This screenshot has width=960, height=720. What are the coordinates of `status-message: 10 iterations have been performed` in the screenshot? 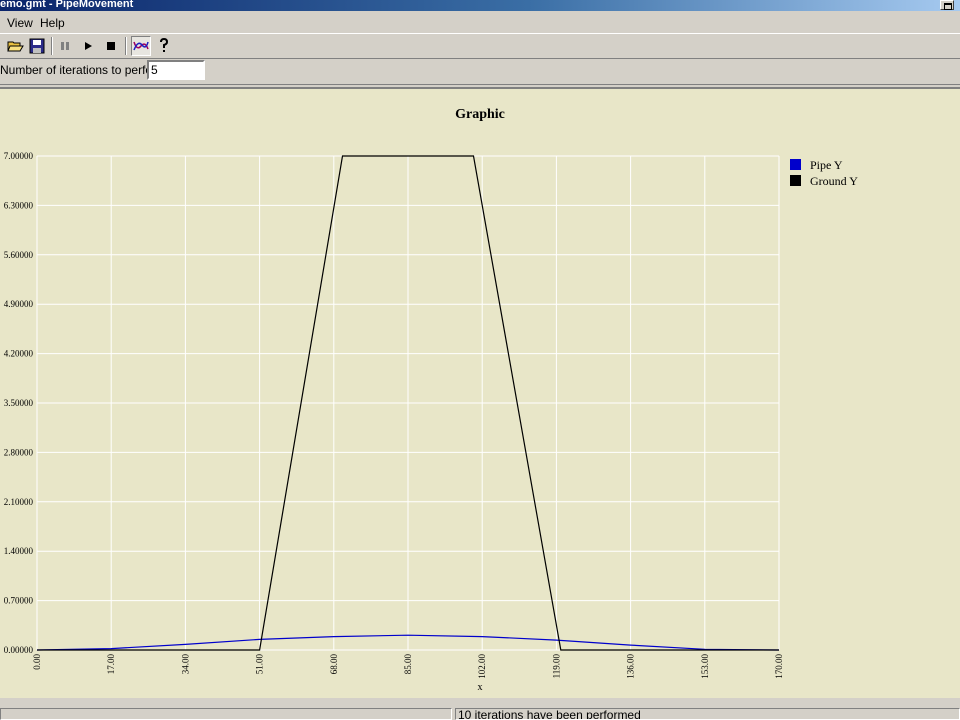 It's located at (707, 714).